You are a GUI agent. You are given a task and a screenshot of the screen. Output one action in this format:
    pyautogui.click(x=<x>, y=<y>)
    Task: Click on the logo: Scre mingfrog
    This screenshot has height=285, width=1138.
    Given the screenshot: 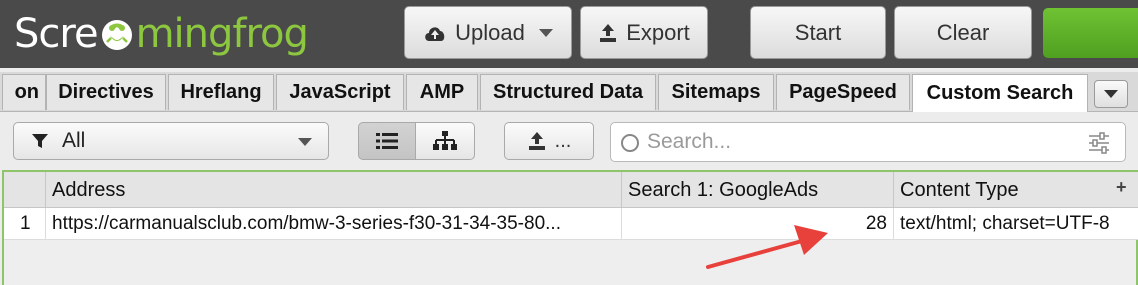 What is the action you would take?
    pyautogui.click(x=161, y=34)
    